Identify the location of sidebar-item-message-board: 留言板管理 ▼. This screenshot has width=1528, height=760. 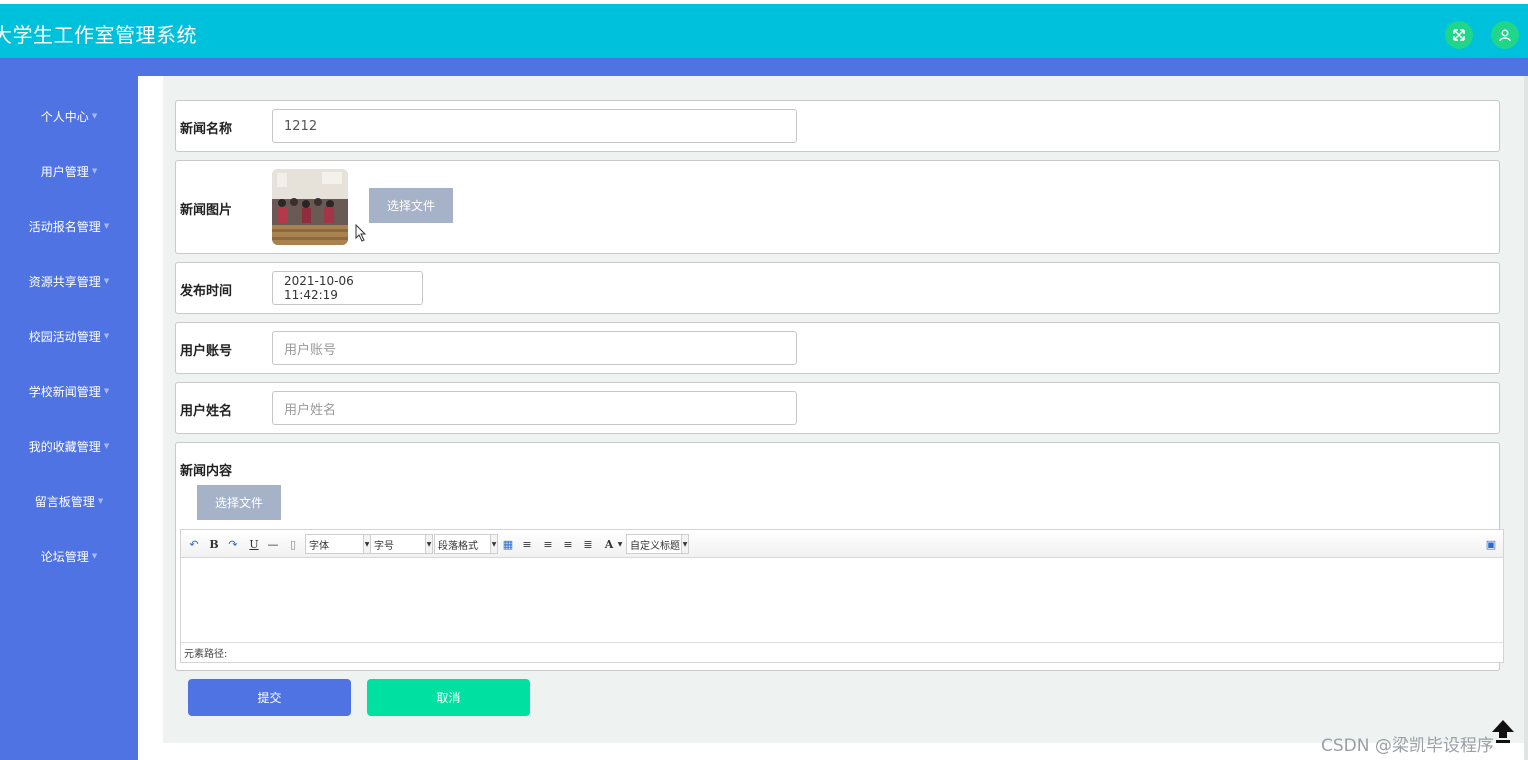
(69, 501).